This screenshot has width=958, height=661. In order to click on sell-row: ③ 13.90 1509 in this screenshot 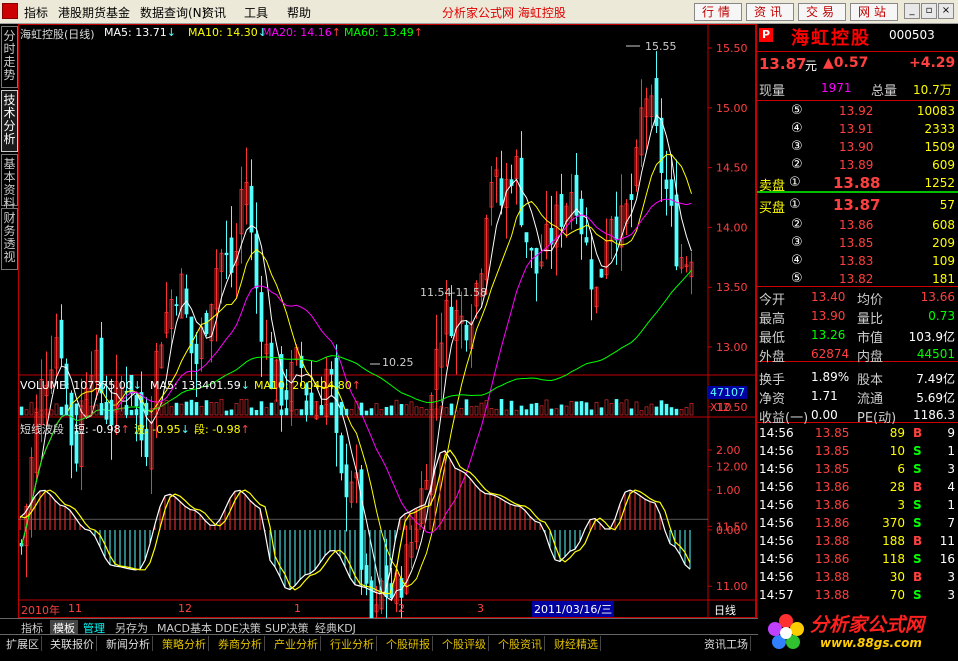, I will do `click(857, 148)`.